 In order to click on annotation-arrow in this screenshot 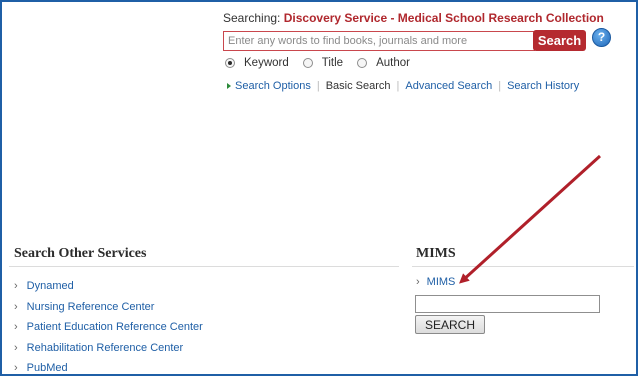, I will do `click(530, 219)`.